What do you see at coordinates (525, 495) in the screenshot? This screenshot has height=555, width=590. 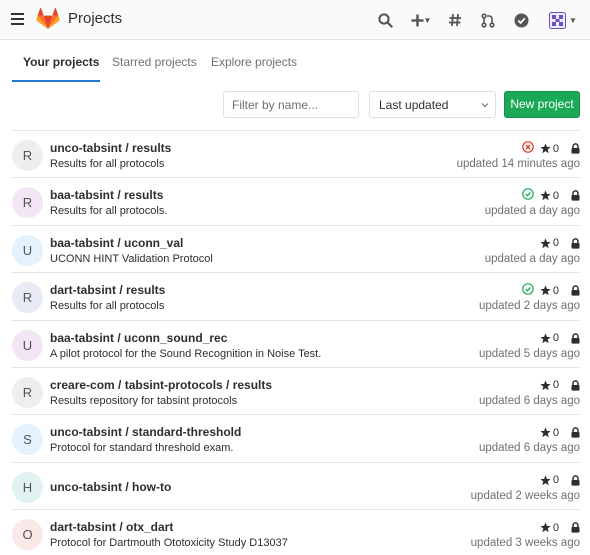 I see `updated-timestamp: updated 2 weeks ago` at bounding box center [525, 495].